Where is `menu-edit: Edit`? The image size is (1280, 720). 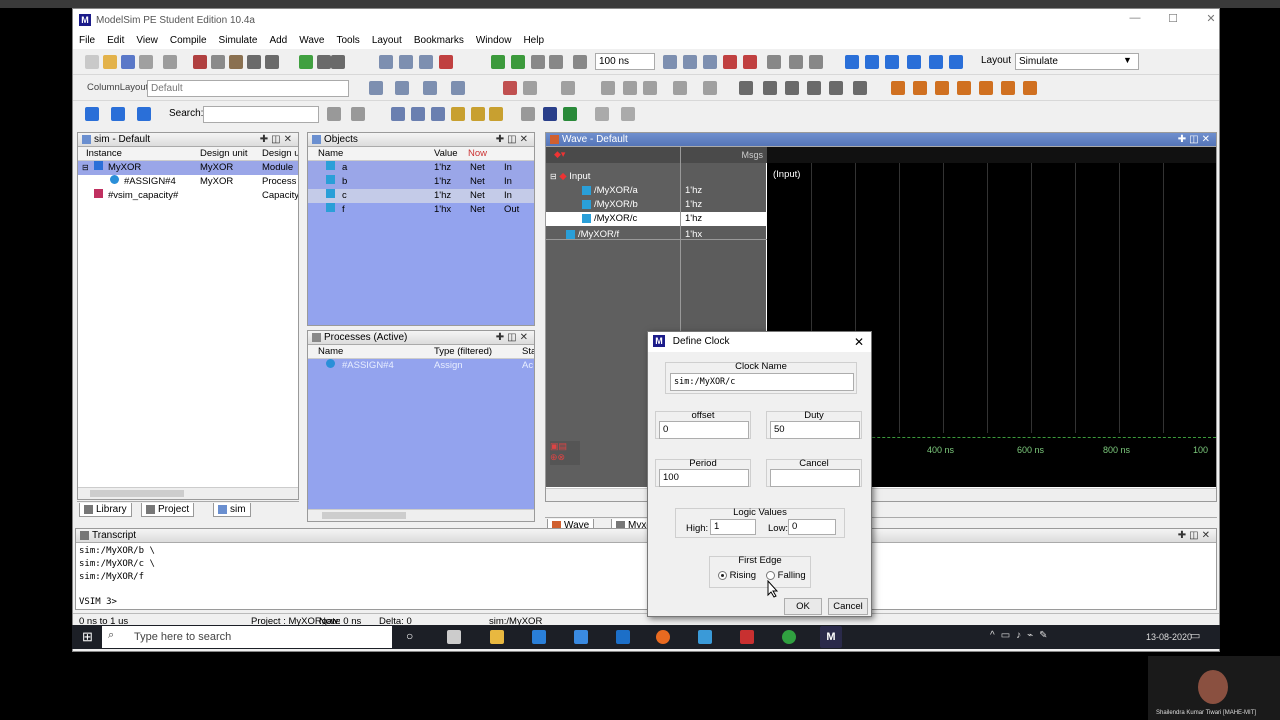 menu-edit: Edit is located at coordinates (115, 40).